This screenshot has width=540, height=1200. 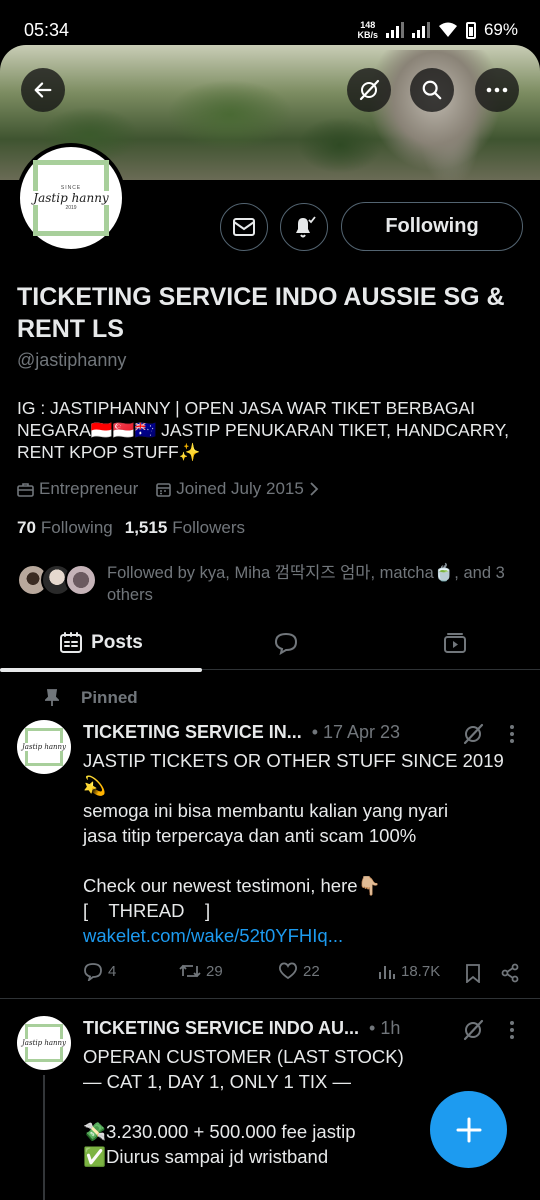 What do you see at coordinates (47, 29) in the screenshot?
I see `clock: 05:34` at bounding box center [47, 29].